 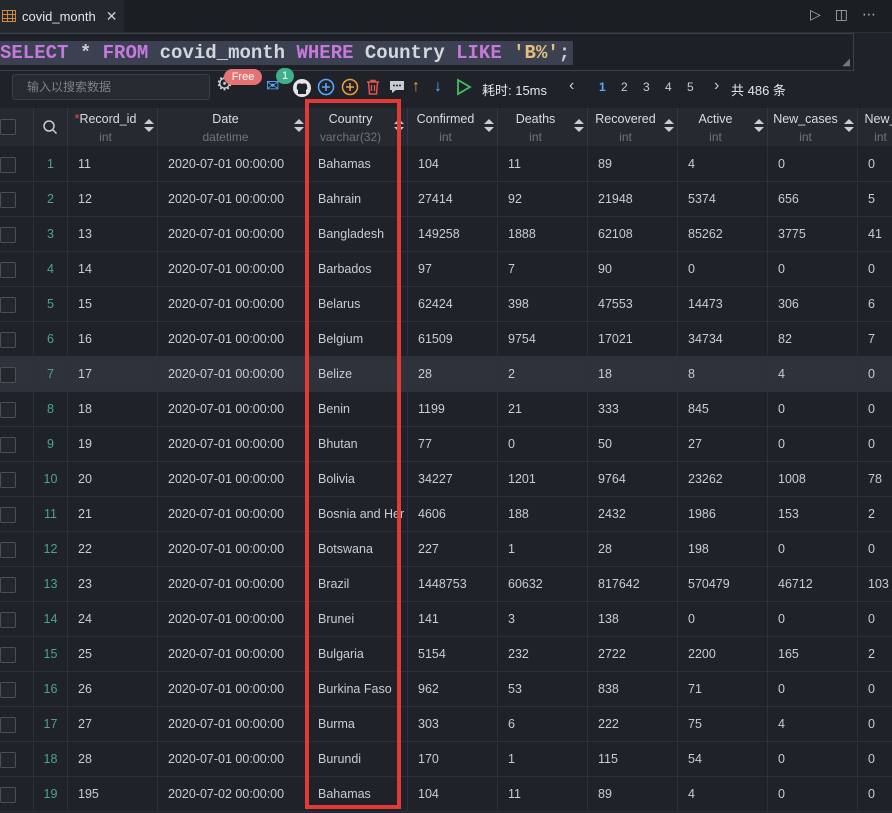 What do you see at coordinates (723, 234) in the screenshot?
I see `cell-active: 85262` at bounding box center [723, 234].